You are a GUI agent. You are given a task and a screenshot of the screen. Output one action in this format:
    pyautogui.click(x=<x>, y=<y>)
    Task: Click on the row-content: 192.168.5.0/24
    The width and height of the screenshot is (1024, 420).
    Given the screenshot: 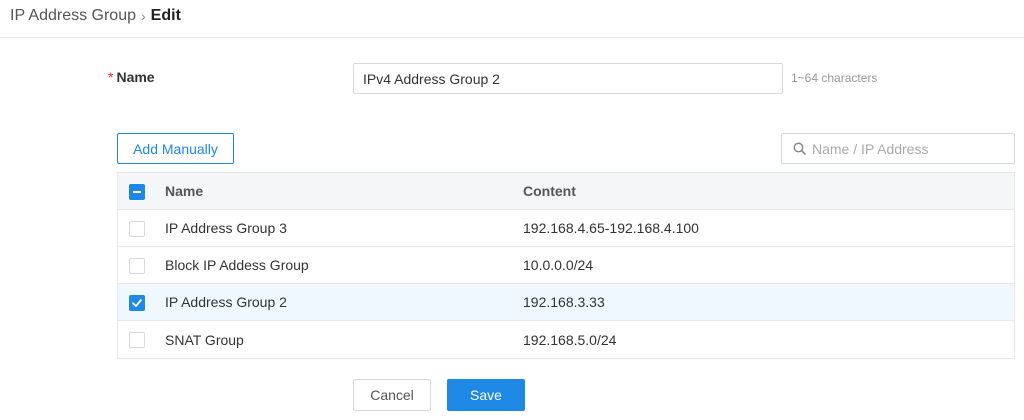 What is the action you would take?
    pyautogui.click(x=570, y=339)
    